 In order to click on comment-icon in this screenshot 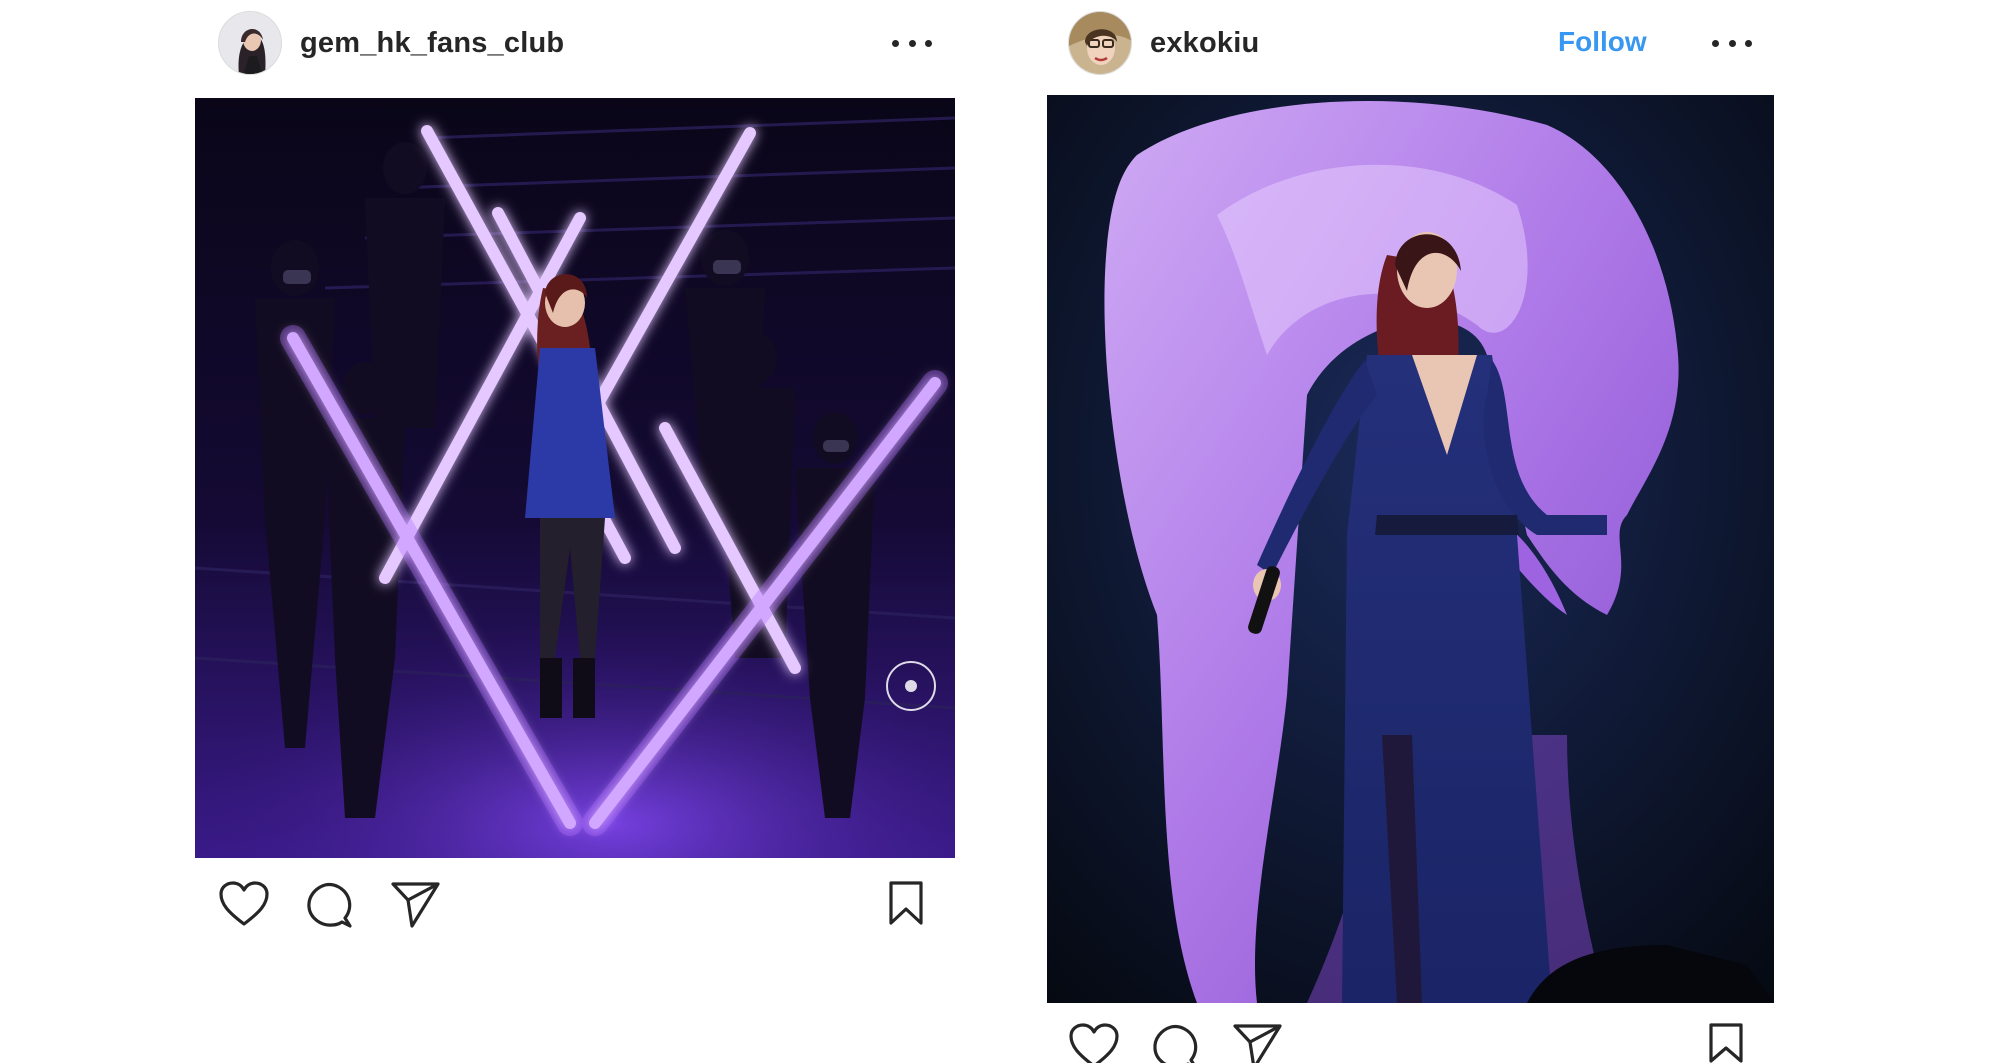, I will do `click(1175, 1042)`.